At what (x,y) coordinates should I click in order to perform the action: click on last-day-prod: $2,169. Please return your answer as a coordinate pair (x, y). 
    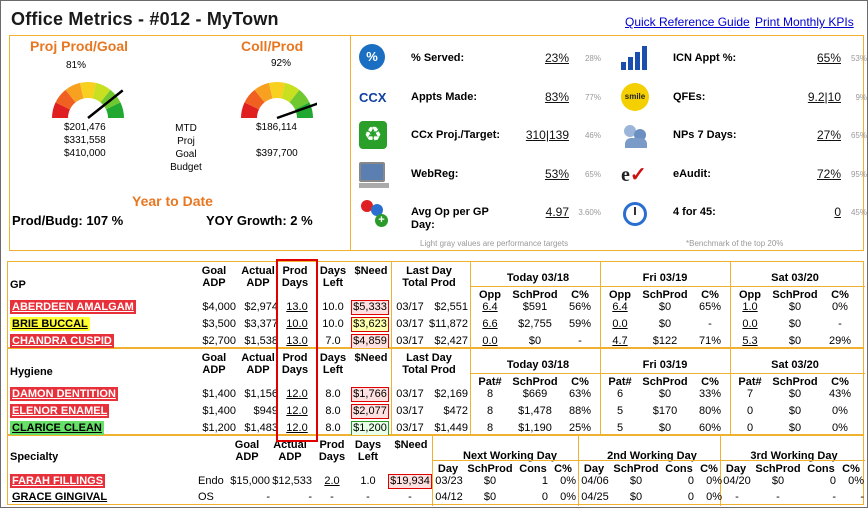
    Looking at the image, I should click on (451, 394).